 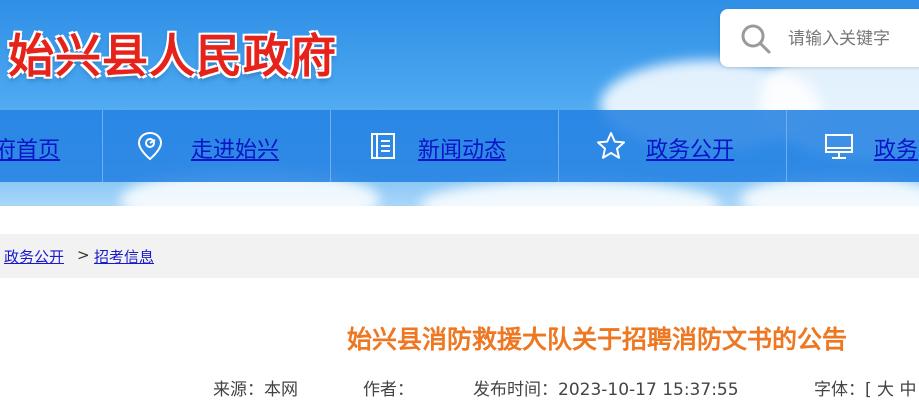 I want to click on article-author: 作者：, so click(x=388, y=390).